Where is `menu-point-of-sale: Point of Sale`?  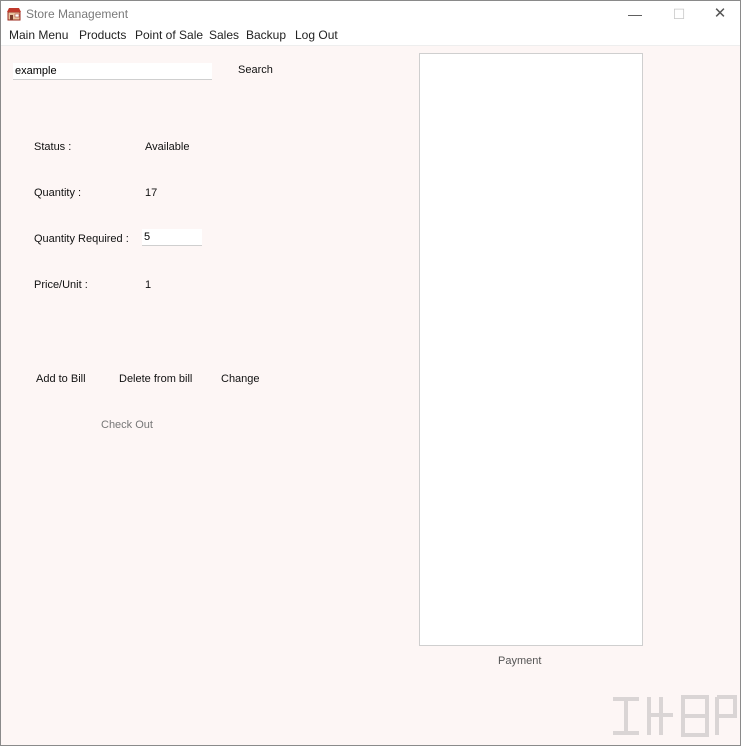 menu-point-of-sale: Point of Sale is located at coordinates (169, 35).